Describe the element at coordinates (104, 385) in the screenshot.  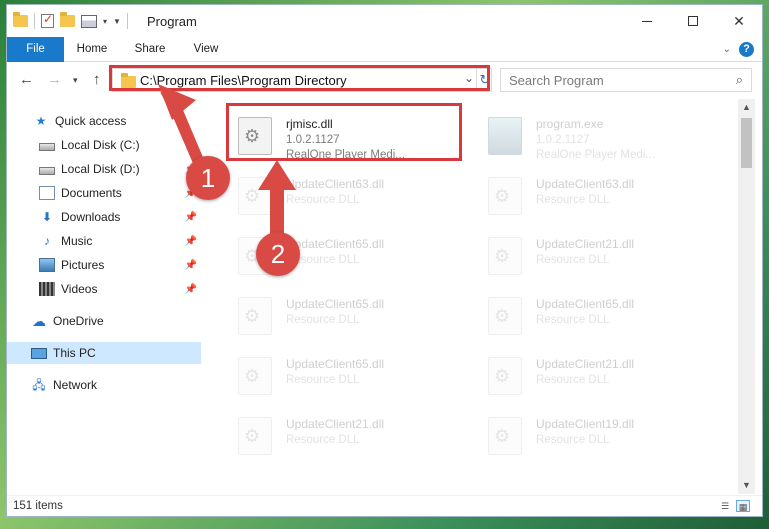
I see `sidebar-item-network: 🖧 Network` at that location.